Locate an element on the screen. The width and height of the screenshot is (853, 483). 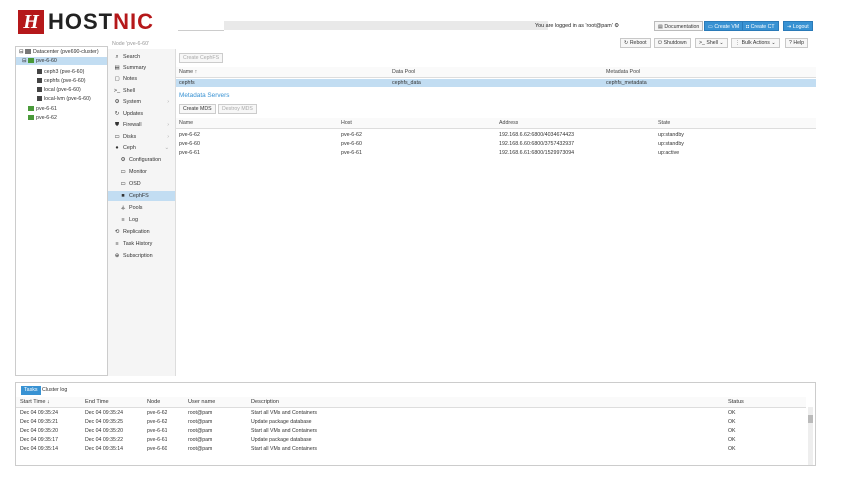
task-description: Start all VMs and Containers is located at coordinates (284, 449).